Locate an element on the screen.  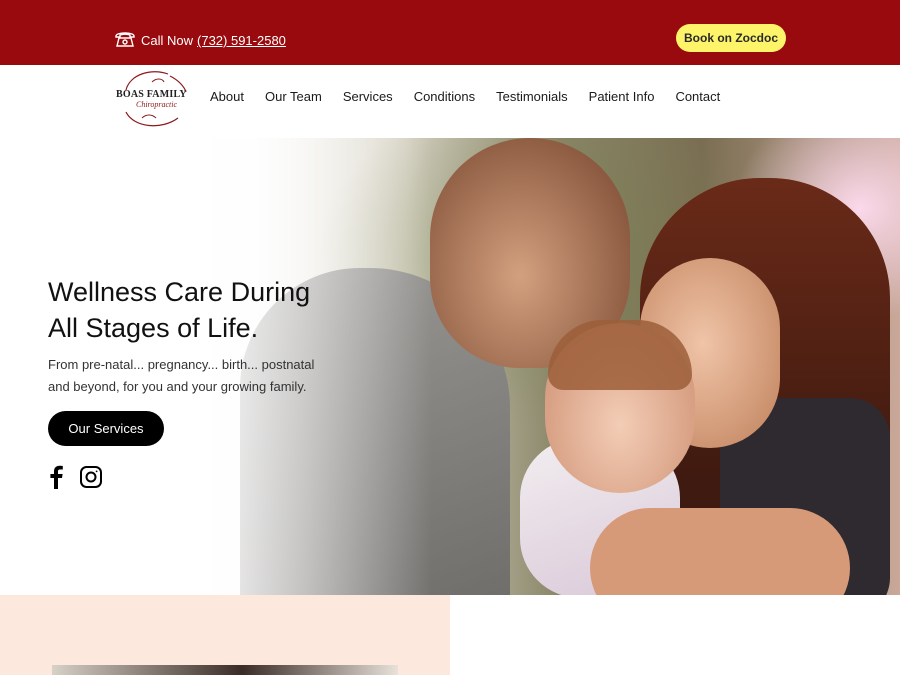
our-services-button: Our Services is located at coordinates (106, 428).